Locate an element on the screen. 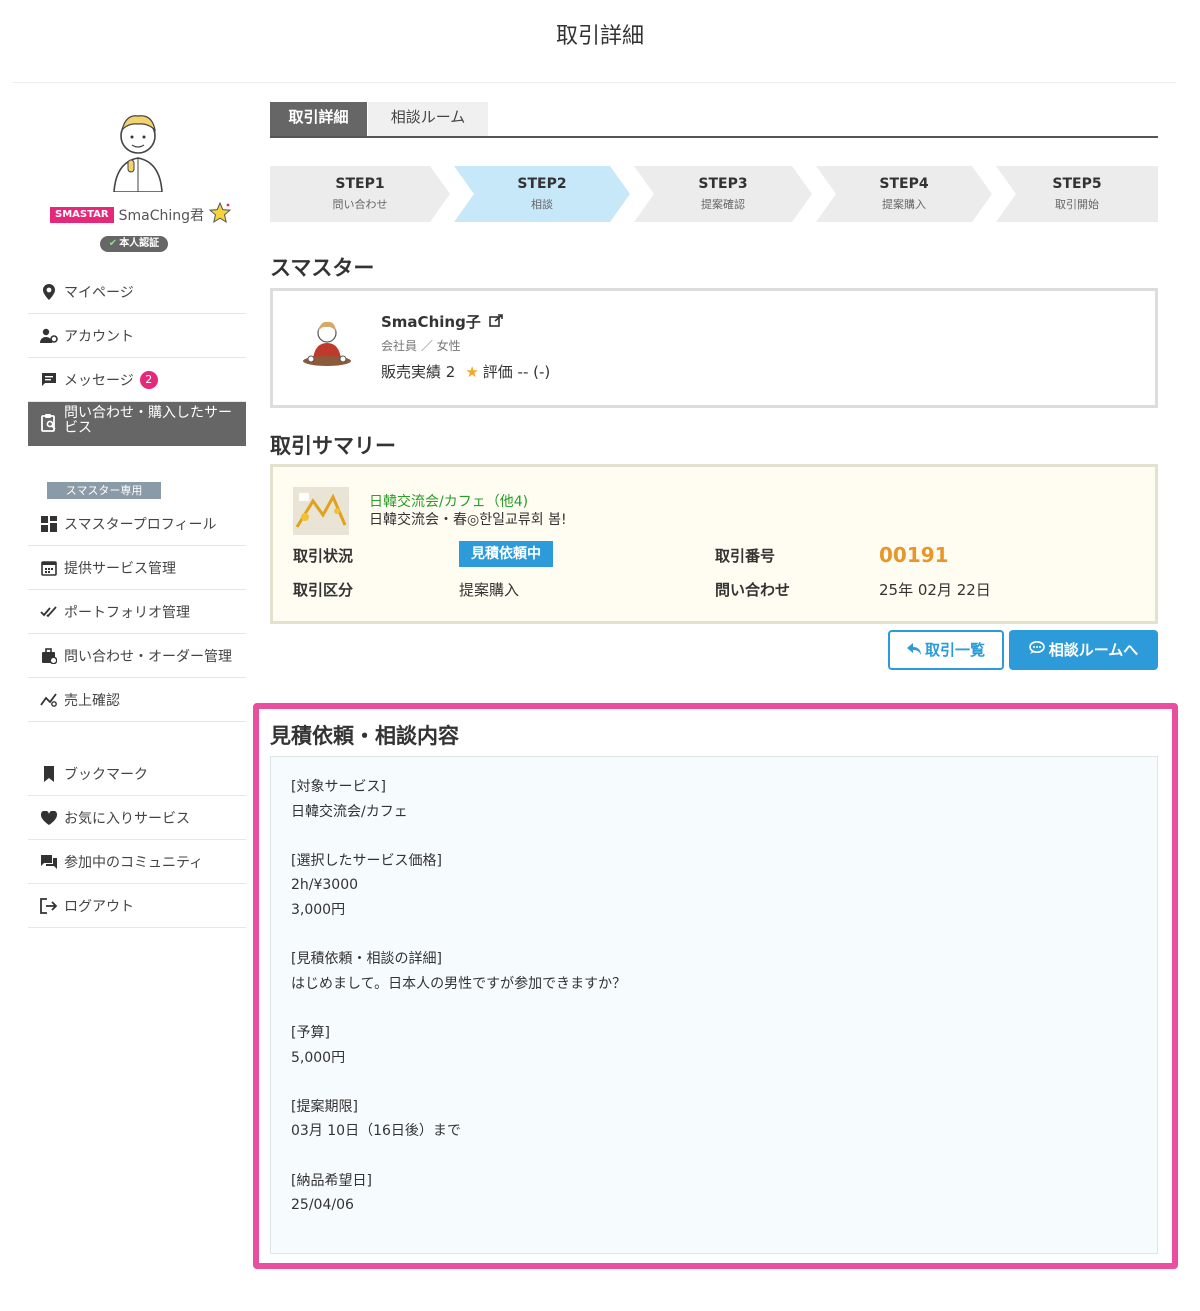 Image resolution: width=1200 pixels, height=1311 pixels. step-5: STEP5 取引開始 is located at coordinates (1077, 194).